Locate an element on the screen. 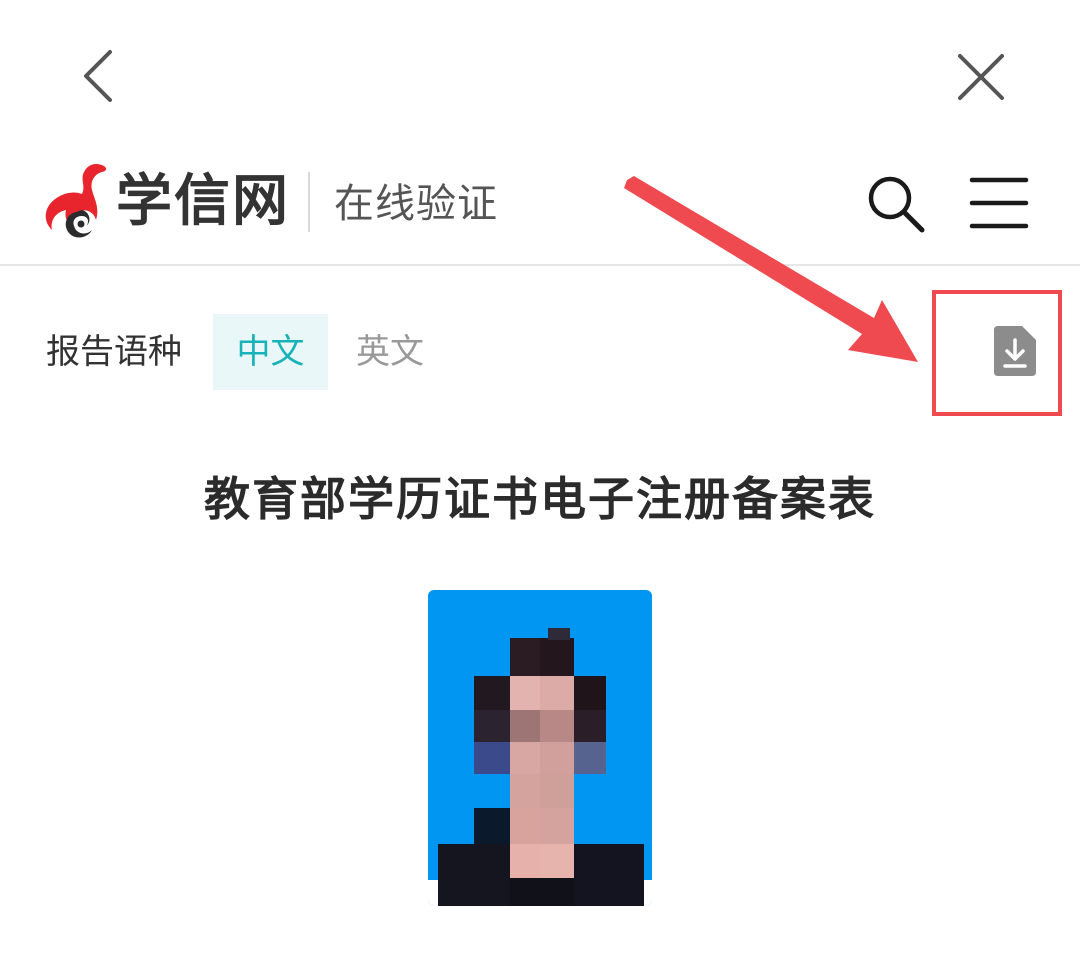 This screenshot has width=1080, height=970. hamburger-menu-icon is located at coordinates (999, 203).